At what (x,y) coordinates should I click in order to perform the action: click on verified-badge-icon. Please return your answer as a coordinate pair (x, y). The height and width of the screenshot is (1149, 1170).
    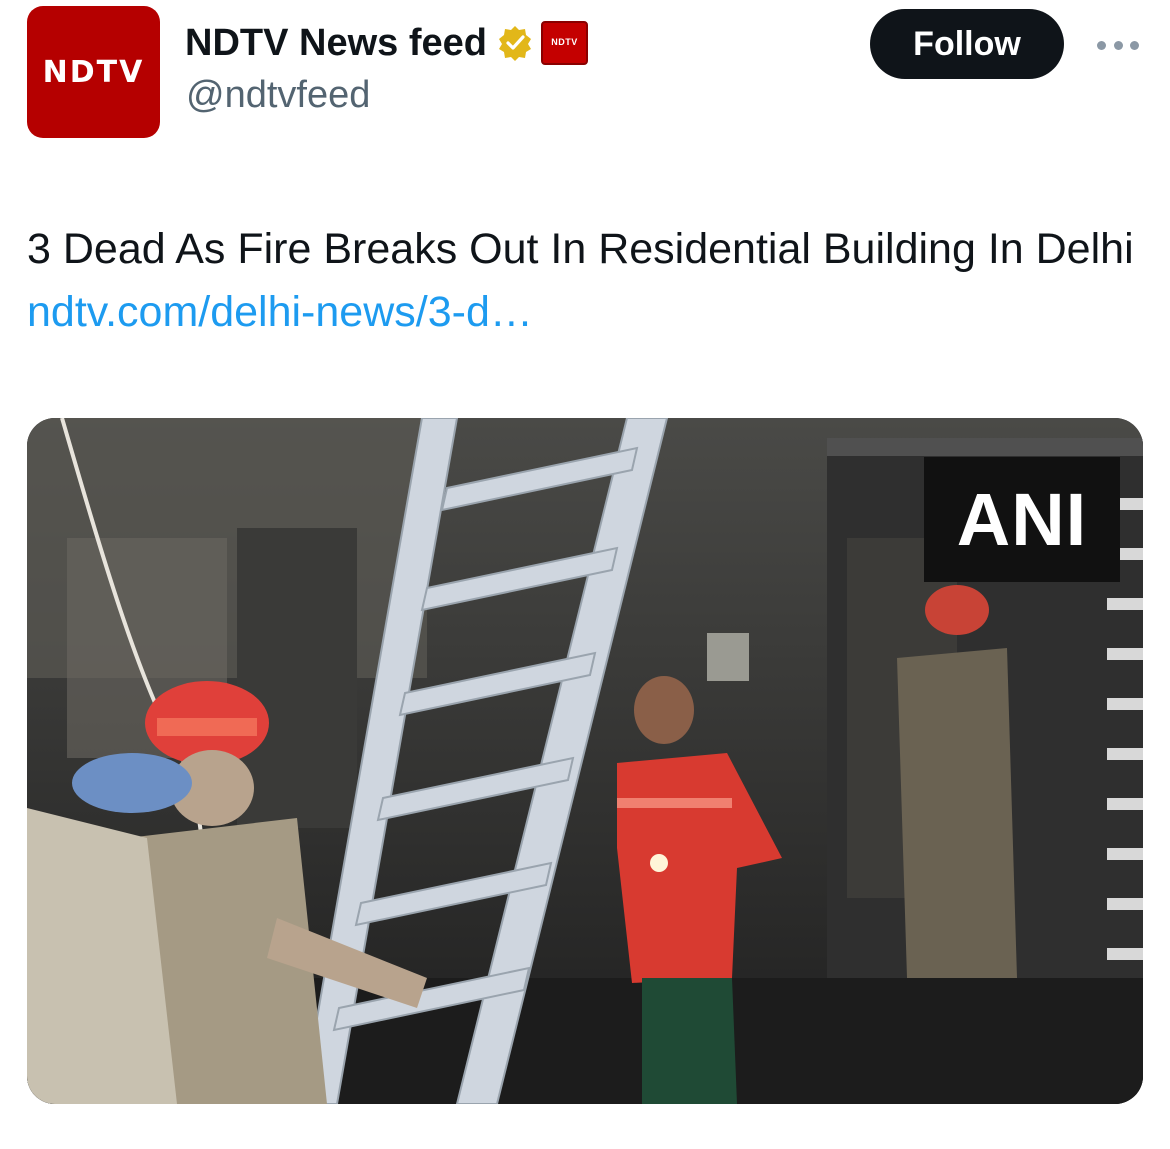
    Looking at the image, I should click on (515, 43).